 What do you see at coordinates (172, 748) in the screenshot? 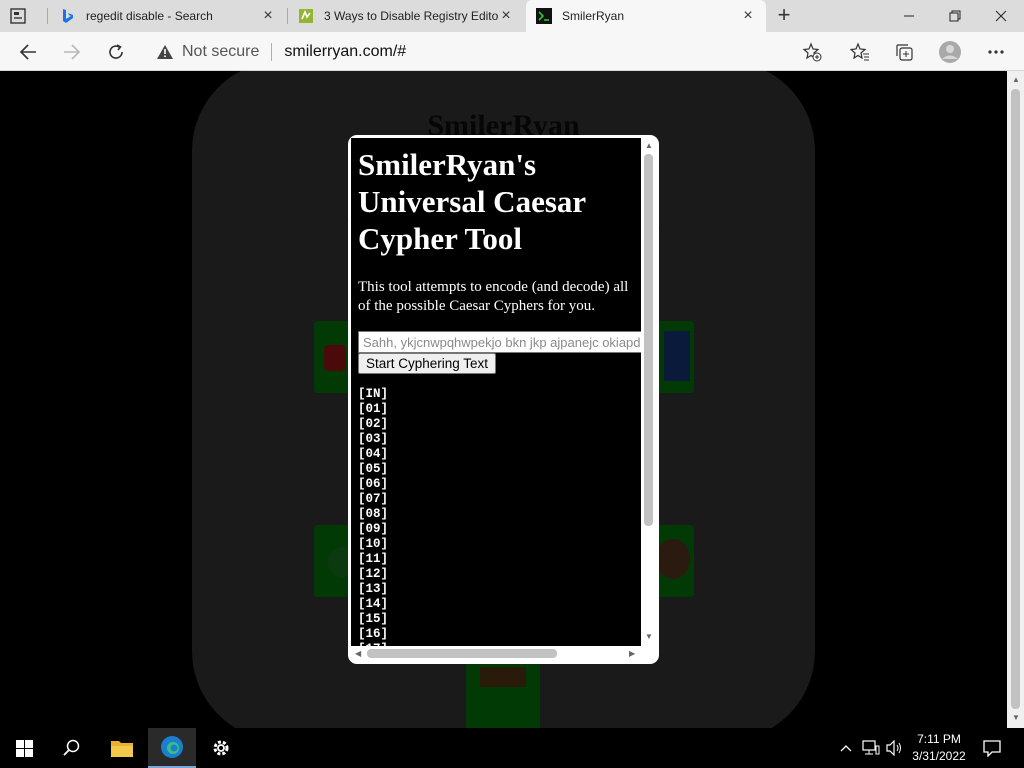
I see `edge-taskbar-icon` at bounding box center [172, 748].